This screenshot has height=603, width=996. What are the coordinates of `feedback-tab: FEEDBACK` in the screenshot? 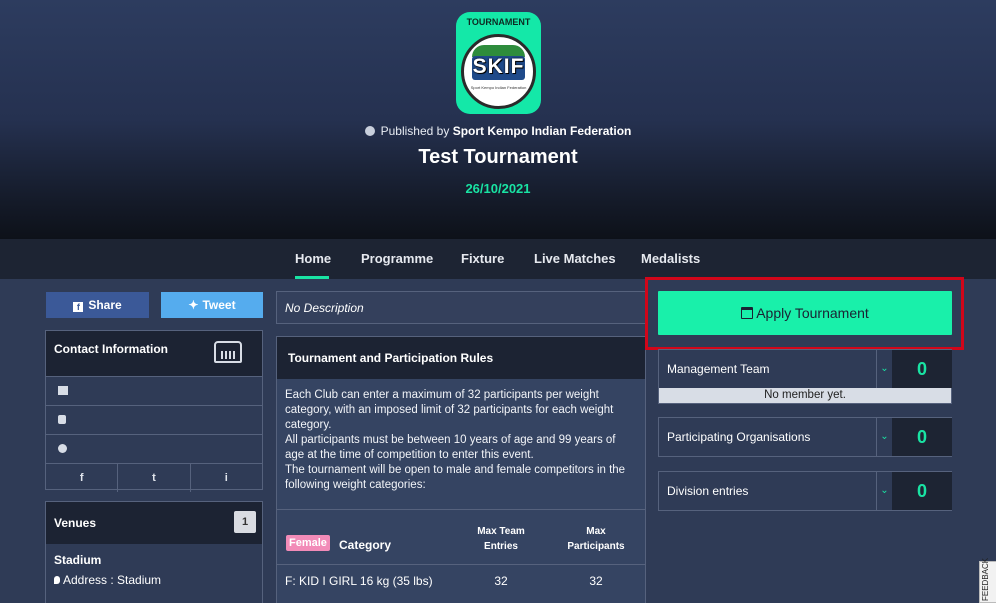 It's located at (987, 580).